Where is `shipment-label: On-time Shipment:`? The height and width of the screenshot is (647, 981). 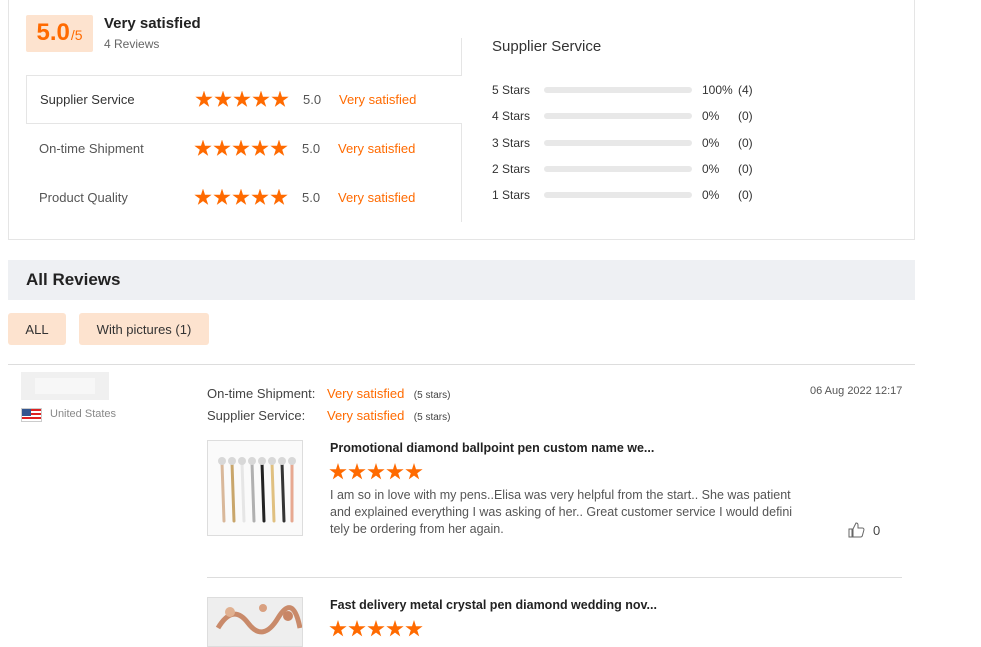 shipment-label: On-time Shipment: is located at coordinates (261, 393).